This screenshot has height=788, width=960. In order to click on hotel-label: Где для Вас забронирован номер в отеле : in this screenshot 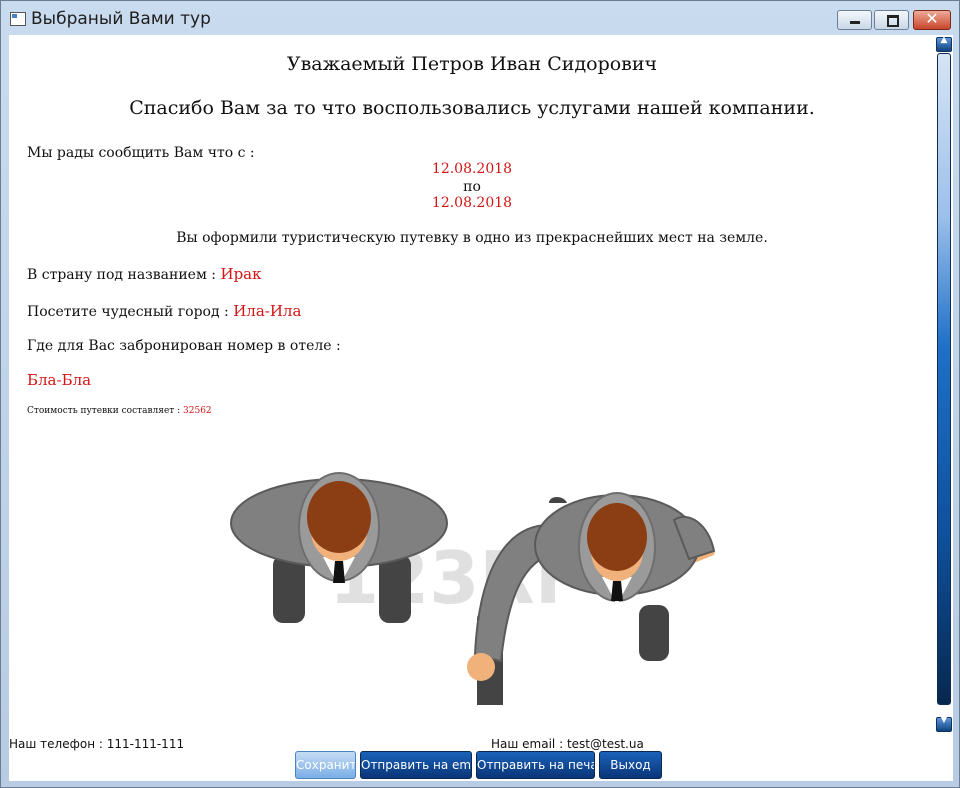, I will do `click(184, 346)`.